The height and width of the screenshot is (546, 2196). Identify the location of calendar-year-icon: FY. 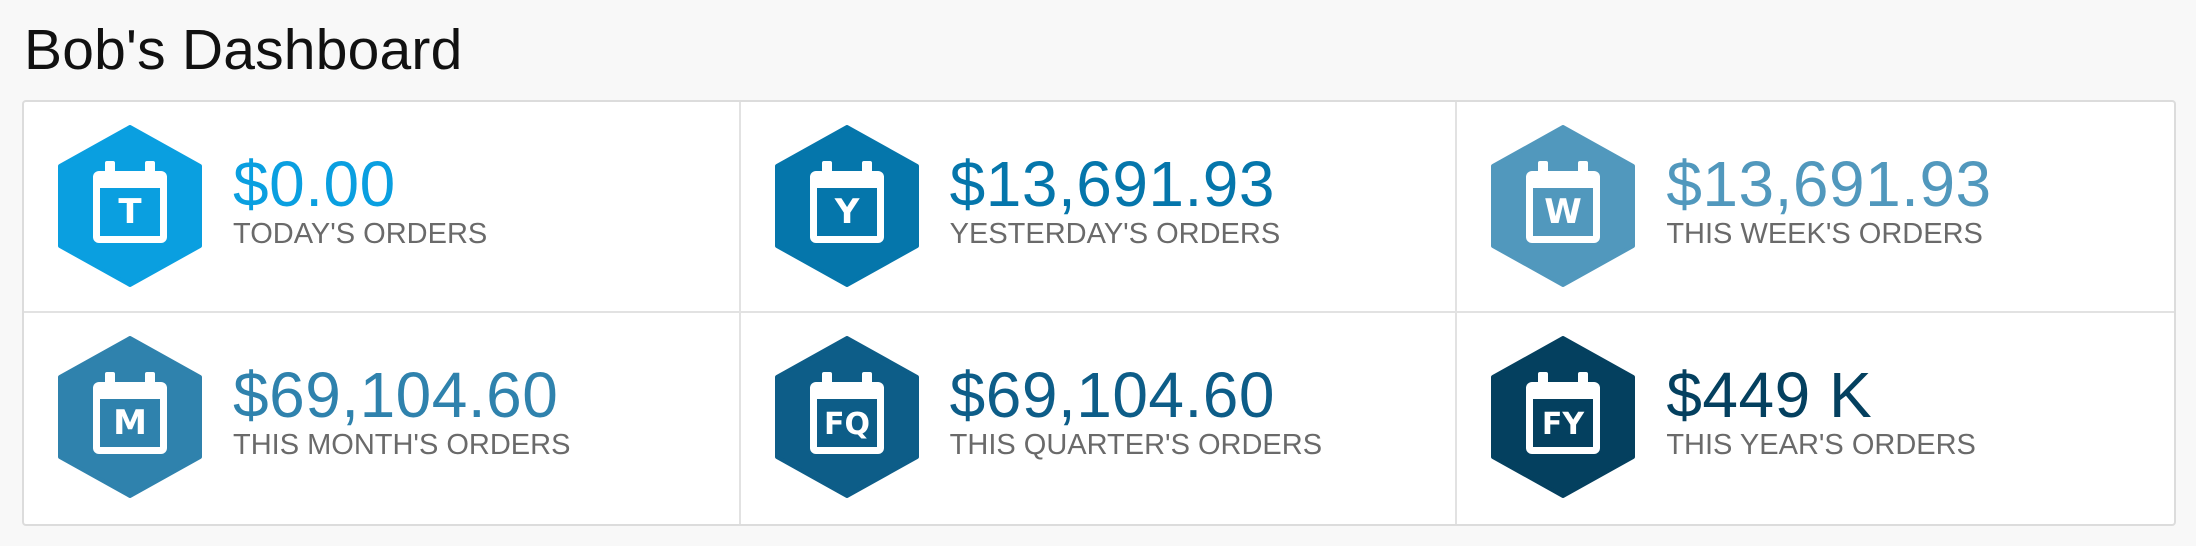
(1563, 417).